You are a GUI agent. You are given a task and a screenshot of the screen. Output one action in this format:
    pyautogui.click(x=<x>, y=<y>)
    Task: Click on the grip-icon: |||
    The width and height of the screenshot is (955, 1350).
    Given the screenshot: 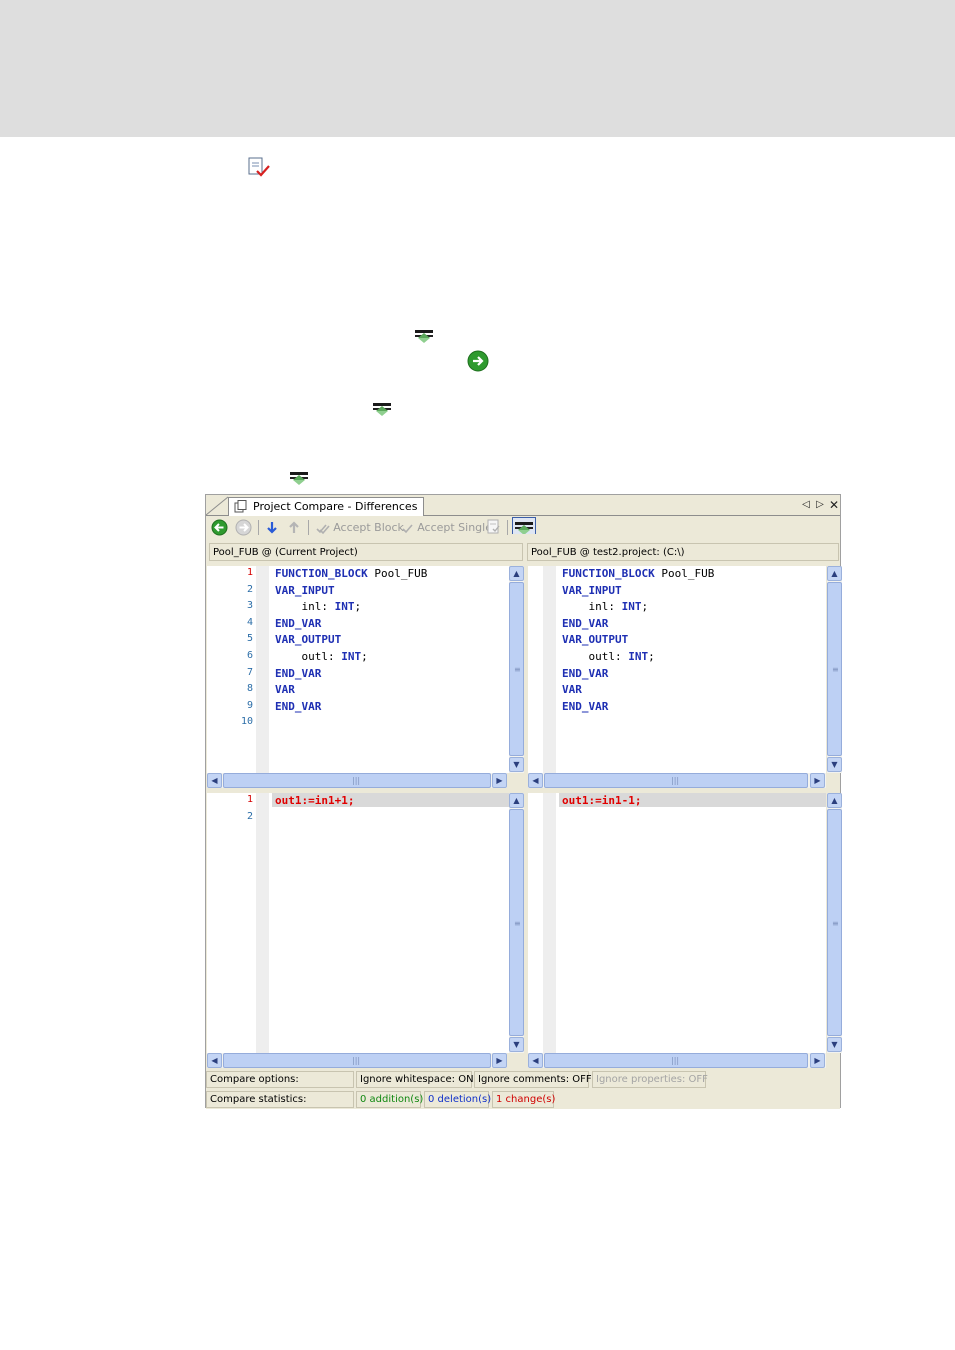 What is the action you would take?
    pyautogui.click(x=675, y=780)
    